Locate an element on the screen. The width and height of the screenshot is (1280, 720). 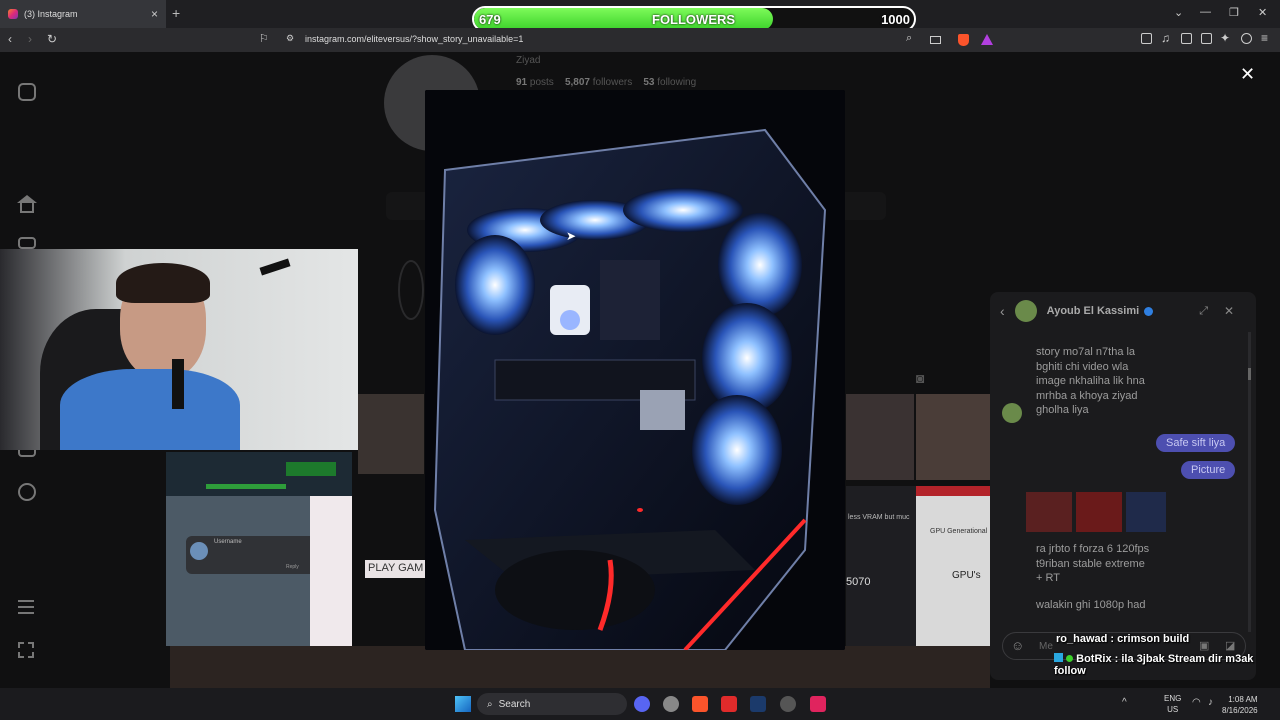
tab-list-chevron-icon: ⌄ is located at coordinates (1178, 12).